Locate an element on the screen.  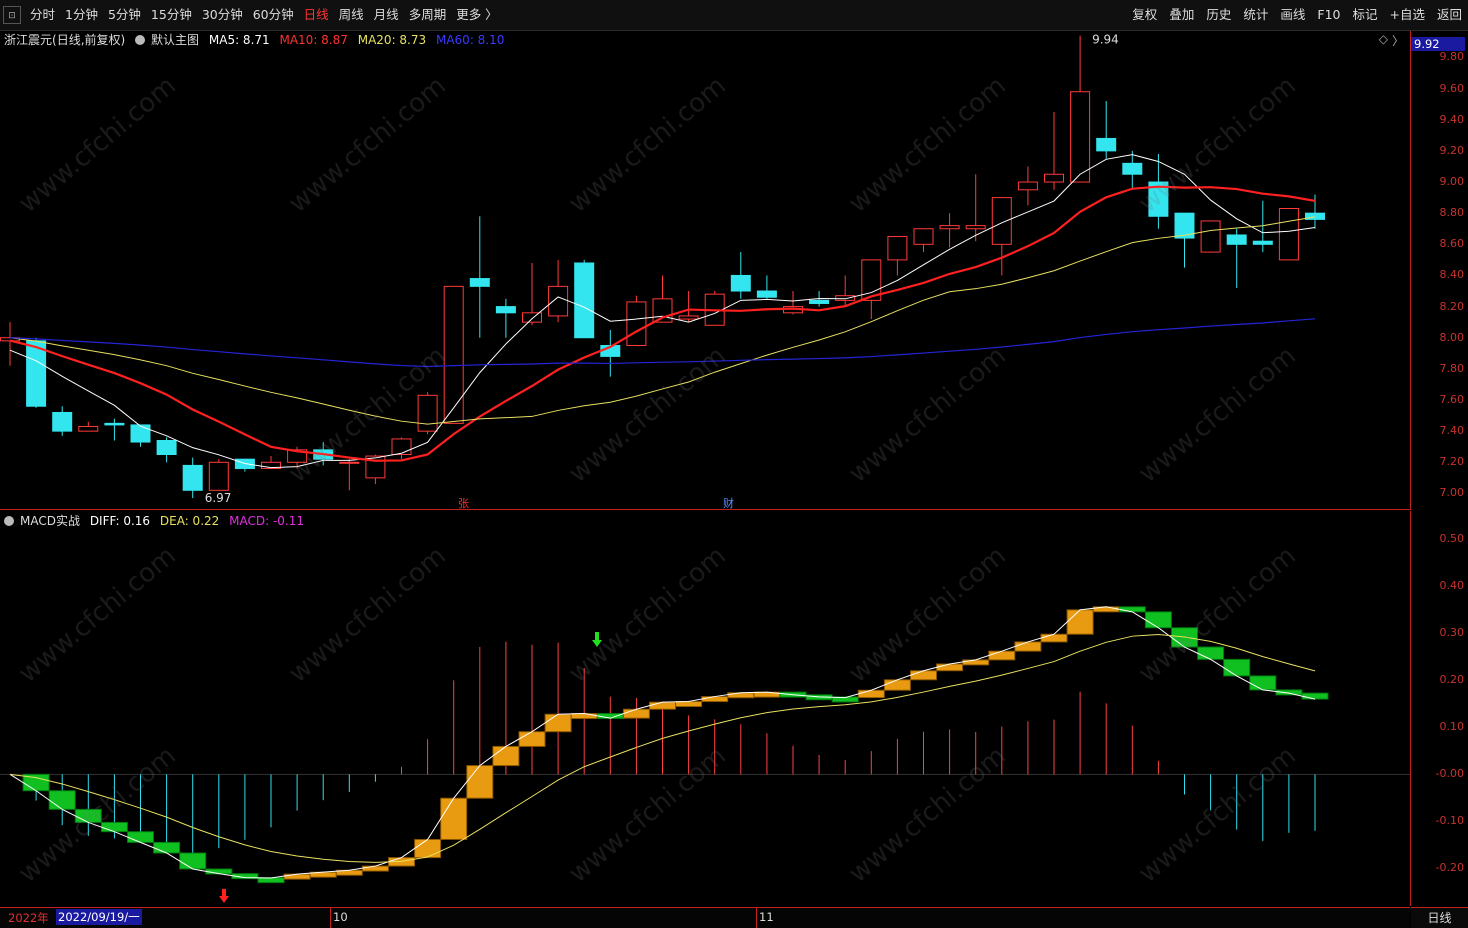
price-tick: 8.40 is located at coordinates (1452, 275).